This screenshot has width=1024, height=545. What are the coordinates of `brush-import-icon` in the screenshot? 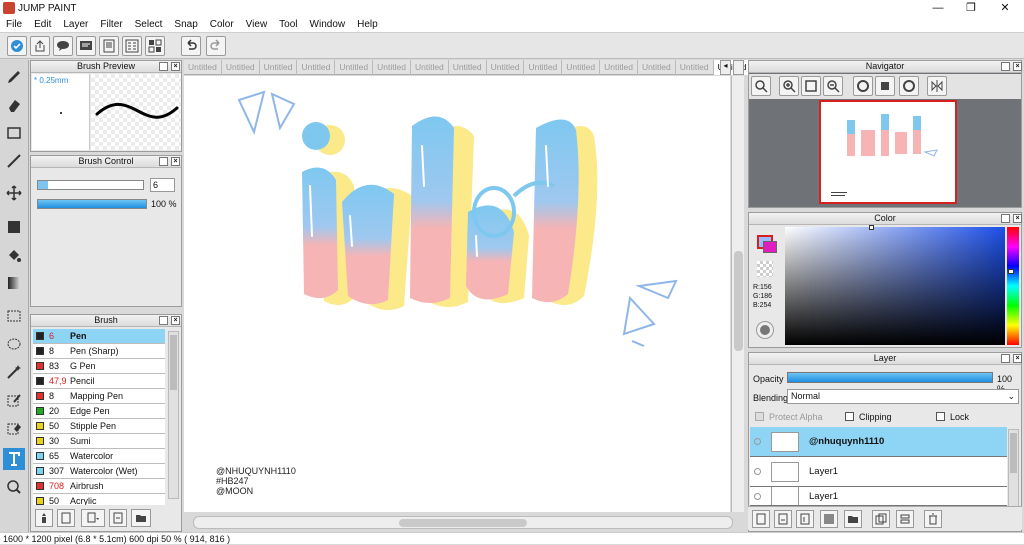 It's located at (118, 518).